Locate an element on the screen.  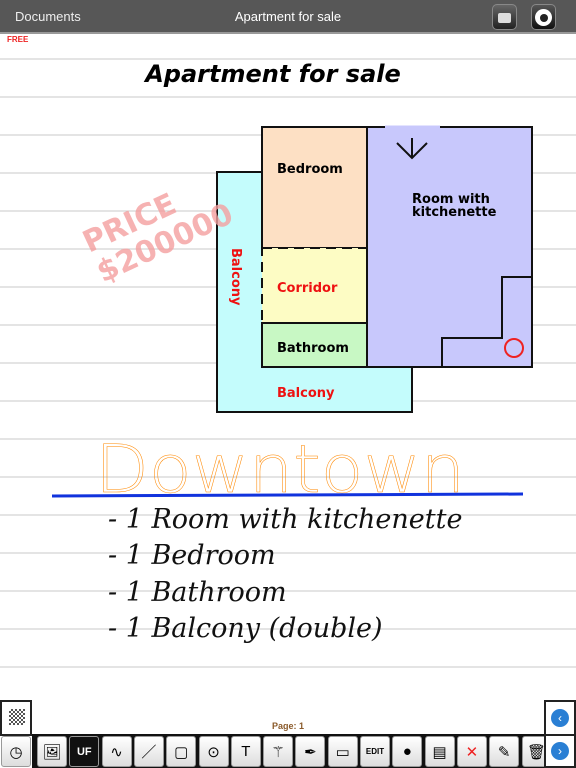
page-indicator: Page: 1 is located at coordinates (287, 726).